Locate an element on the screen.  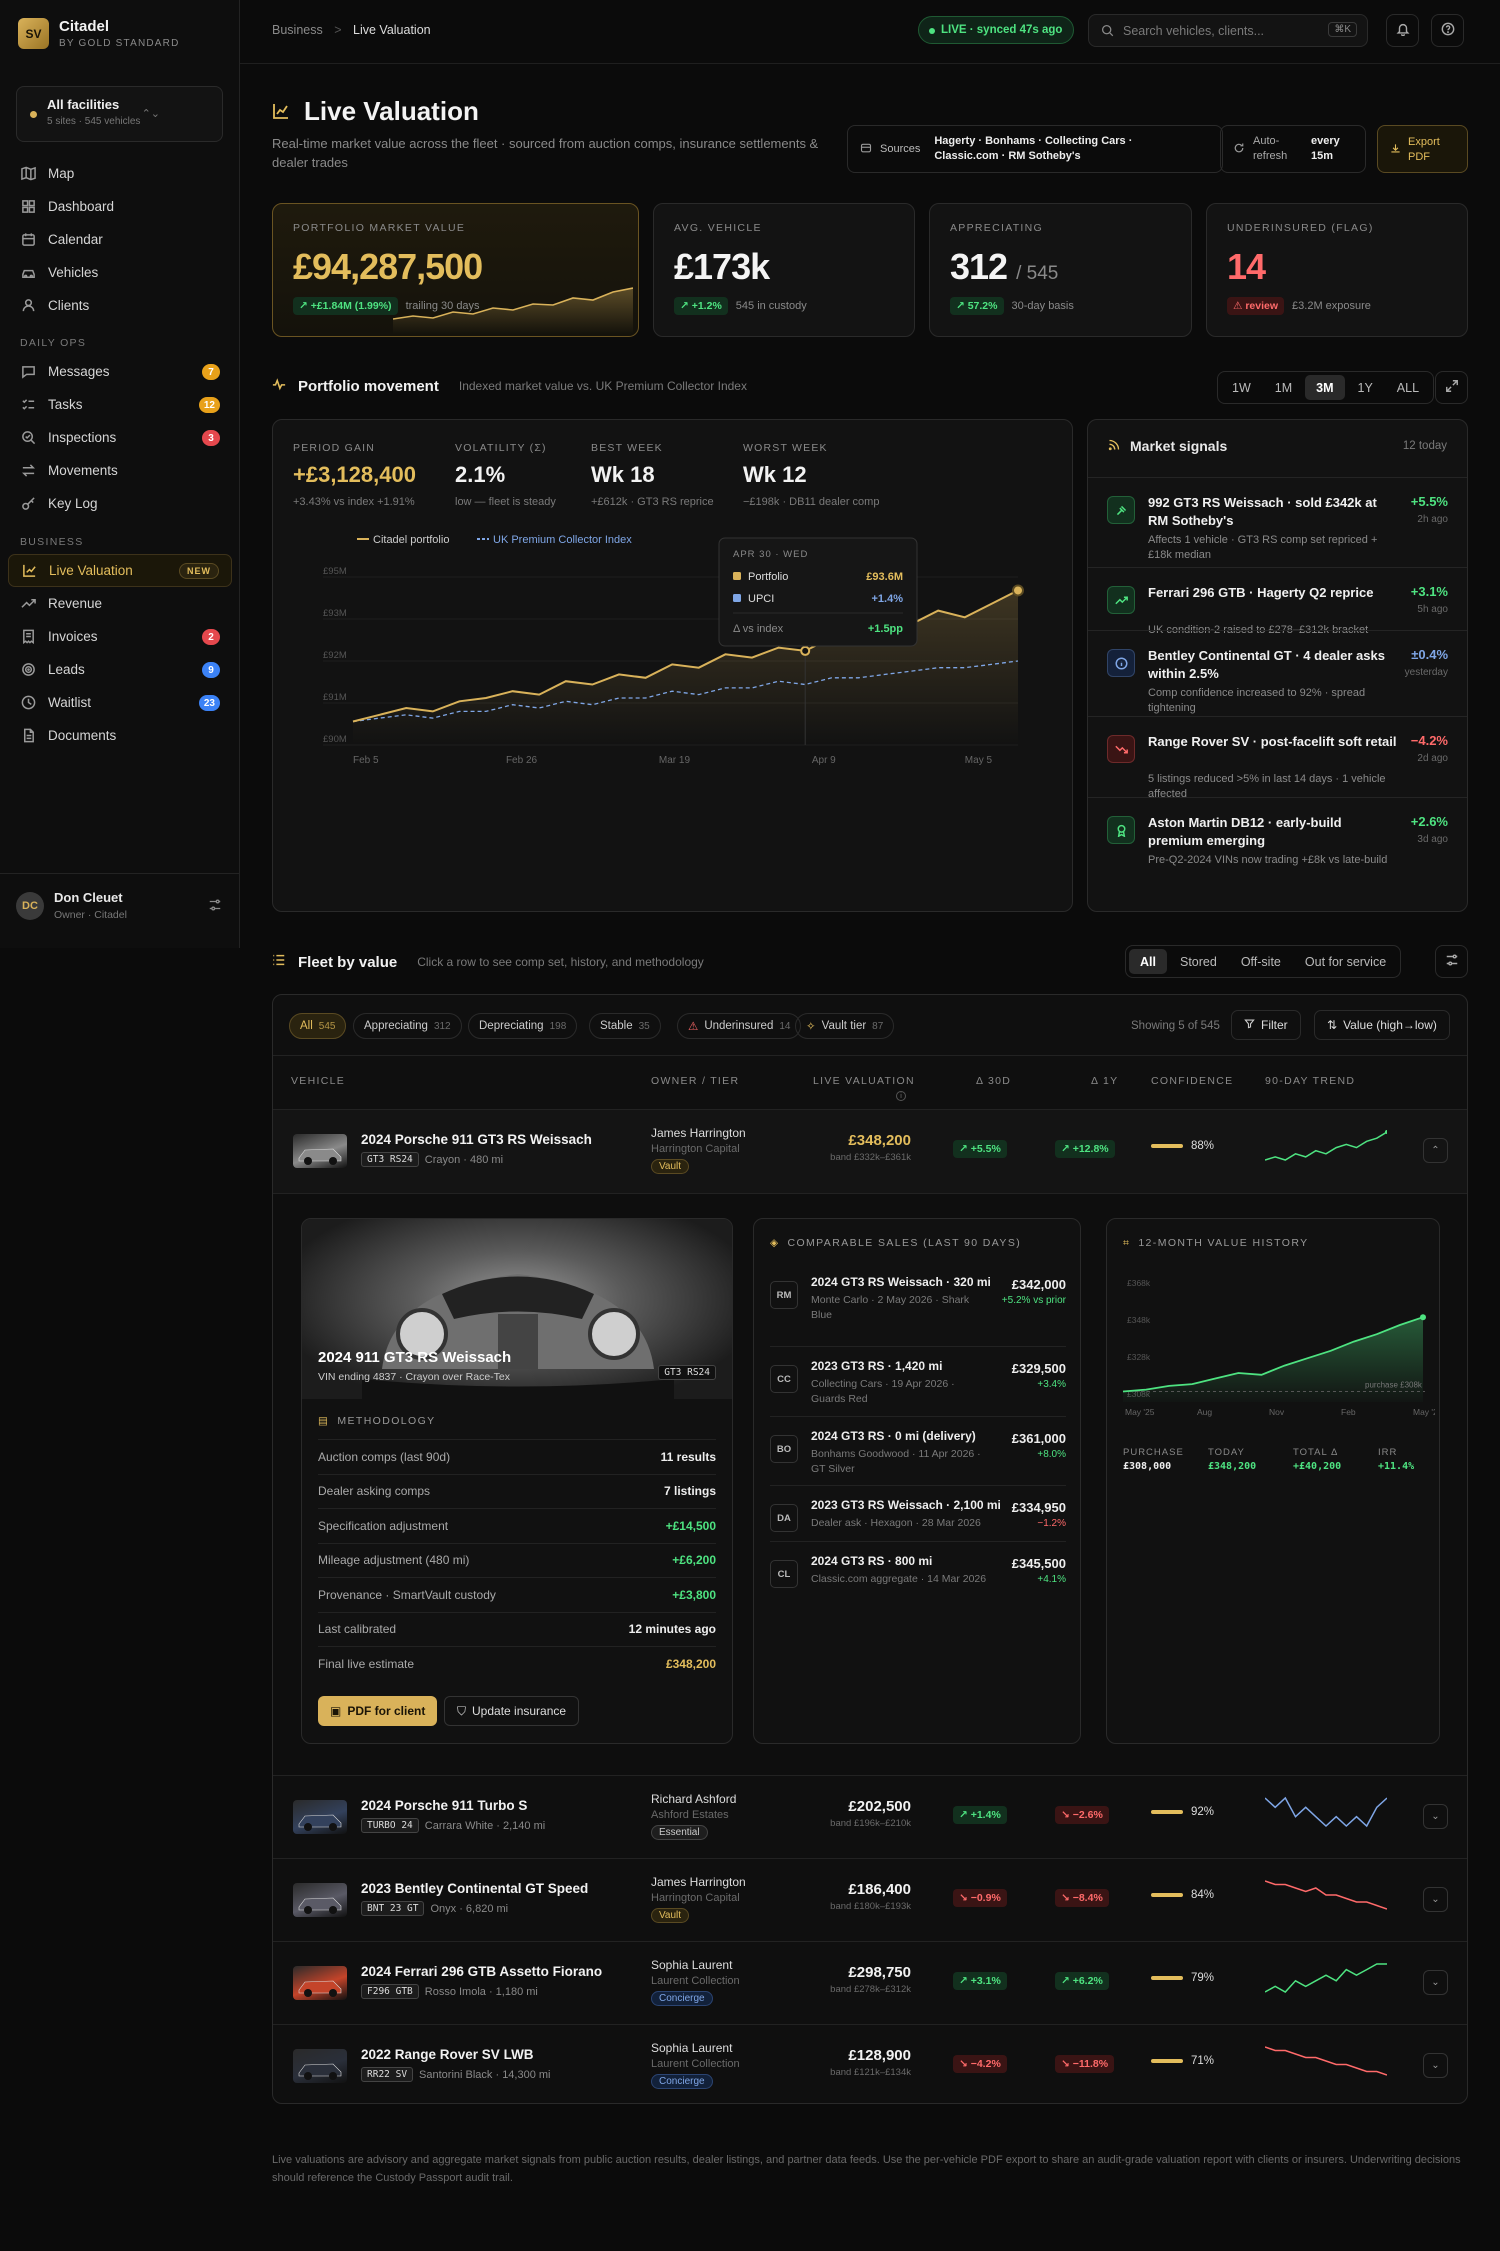
info-icon: i is located at coordinates (901, 1096).